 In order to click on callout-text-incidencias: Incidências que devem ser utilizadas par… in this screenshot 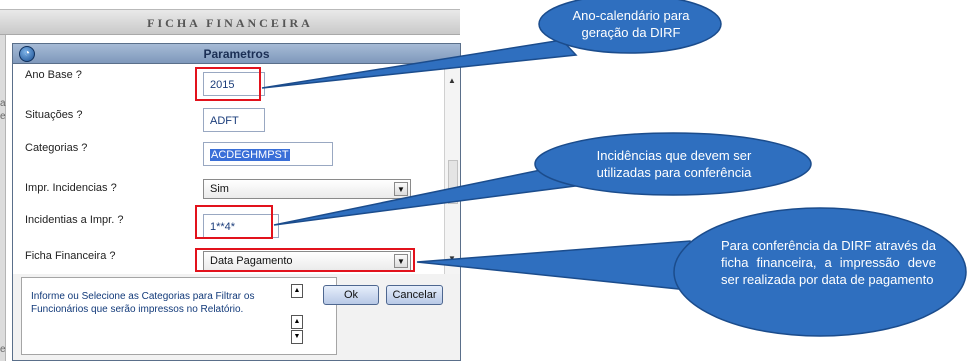, I will do `click(674, 164)`.